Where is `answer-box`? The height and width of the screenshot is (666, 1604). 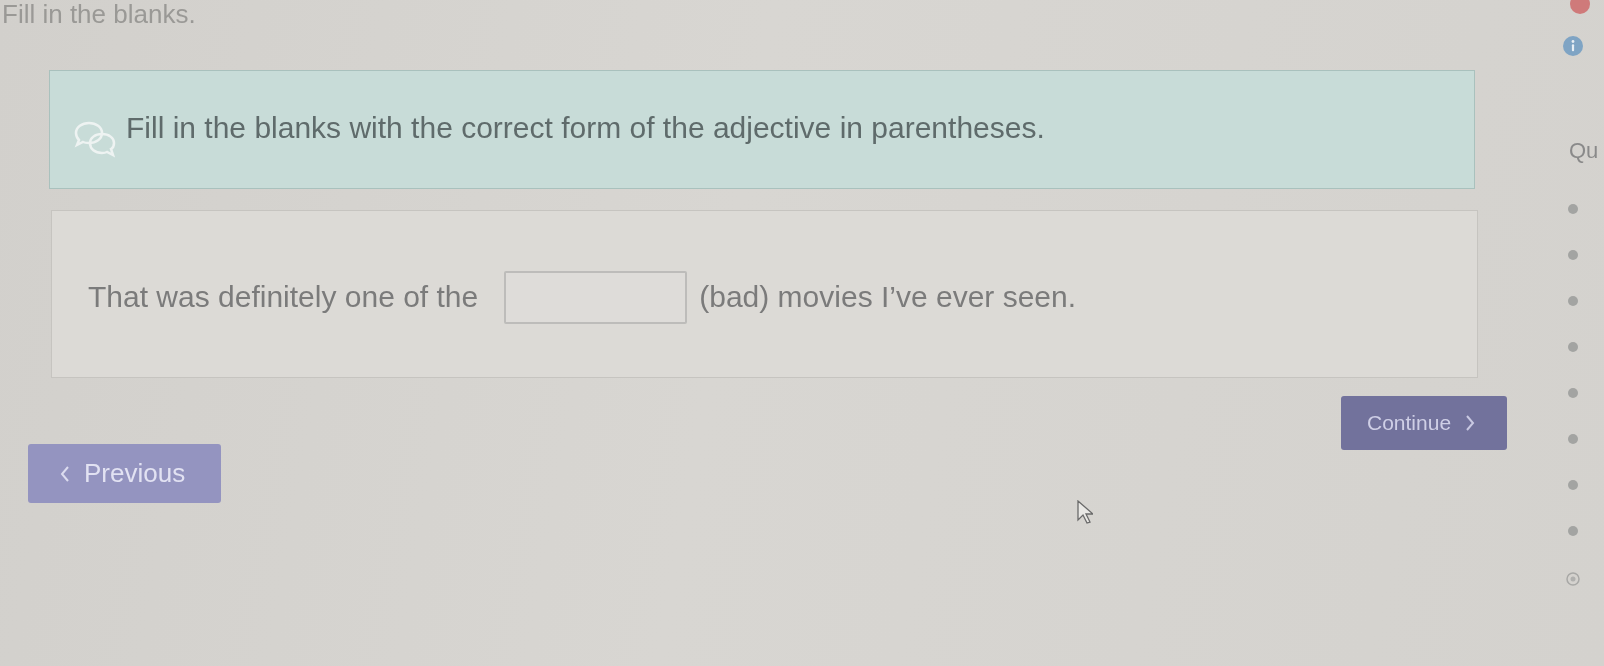 answer-box is located at coordinates (596, 297).